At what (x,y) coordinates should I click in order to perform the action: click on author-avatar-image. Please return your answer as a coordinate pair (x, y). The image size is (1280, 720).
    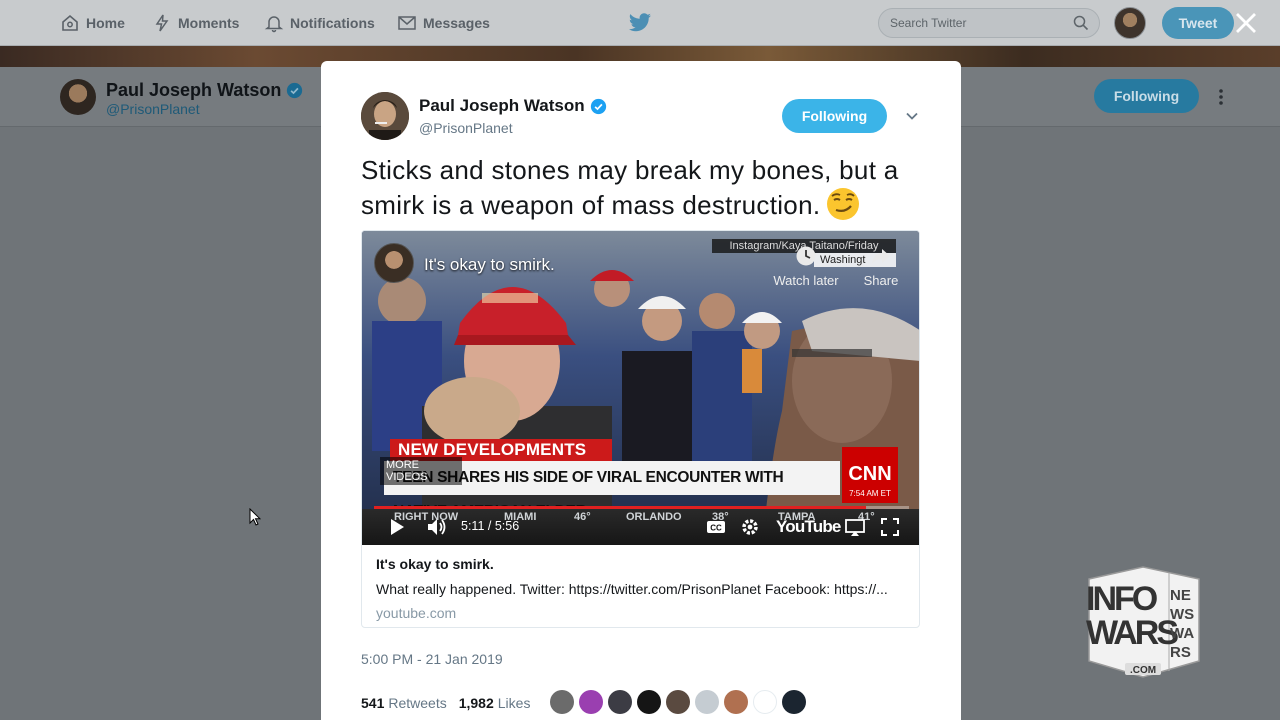
    Looking at the image, I should click on (385, 116).